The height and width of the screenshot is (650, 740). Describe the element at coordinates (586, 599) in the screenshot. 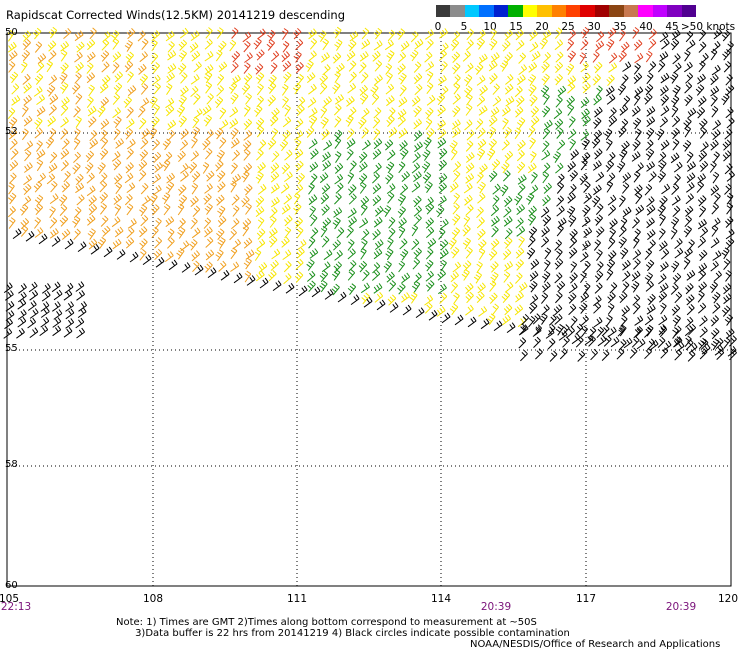

I see `lon-label-117: 117` at that location.